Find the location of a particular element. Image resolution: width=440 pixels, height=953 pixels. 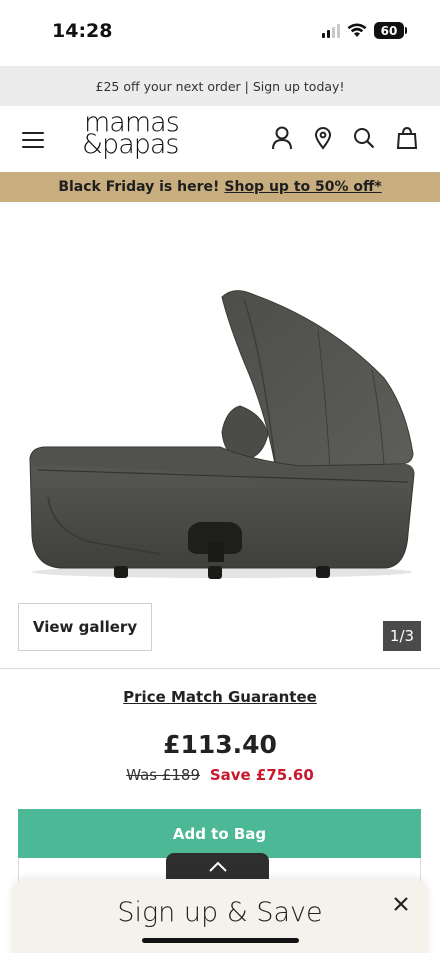

add-to-bag-button: Add to Bag is located at coordinates (219, 833).